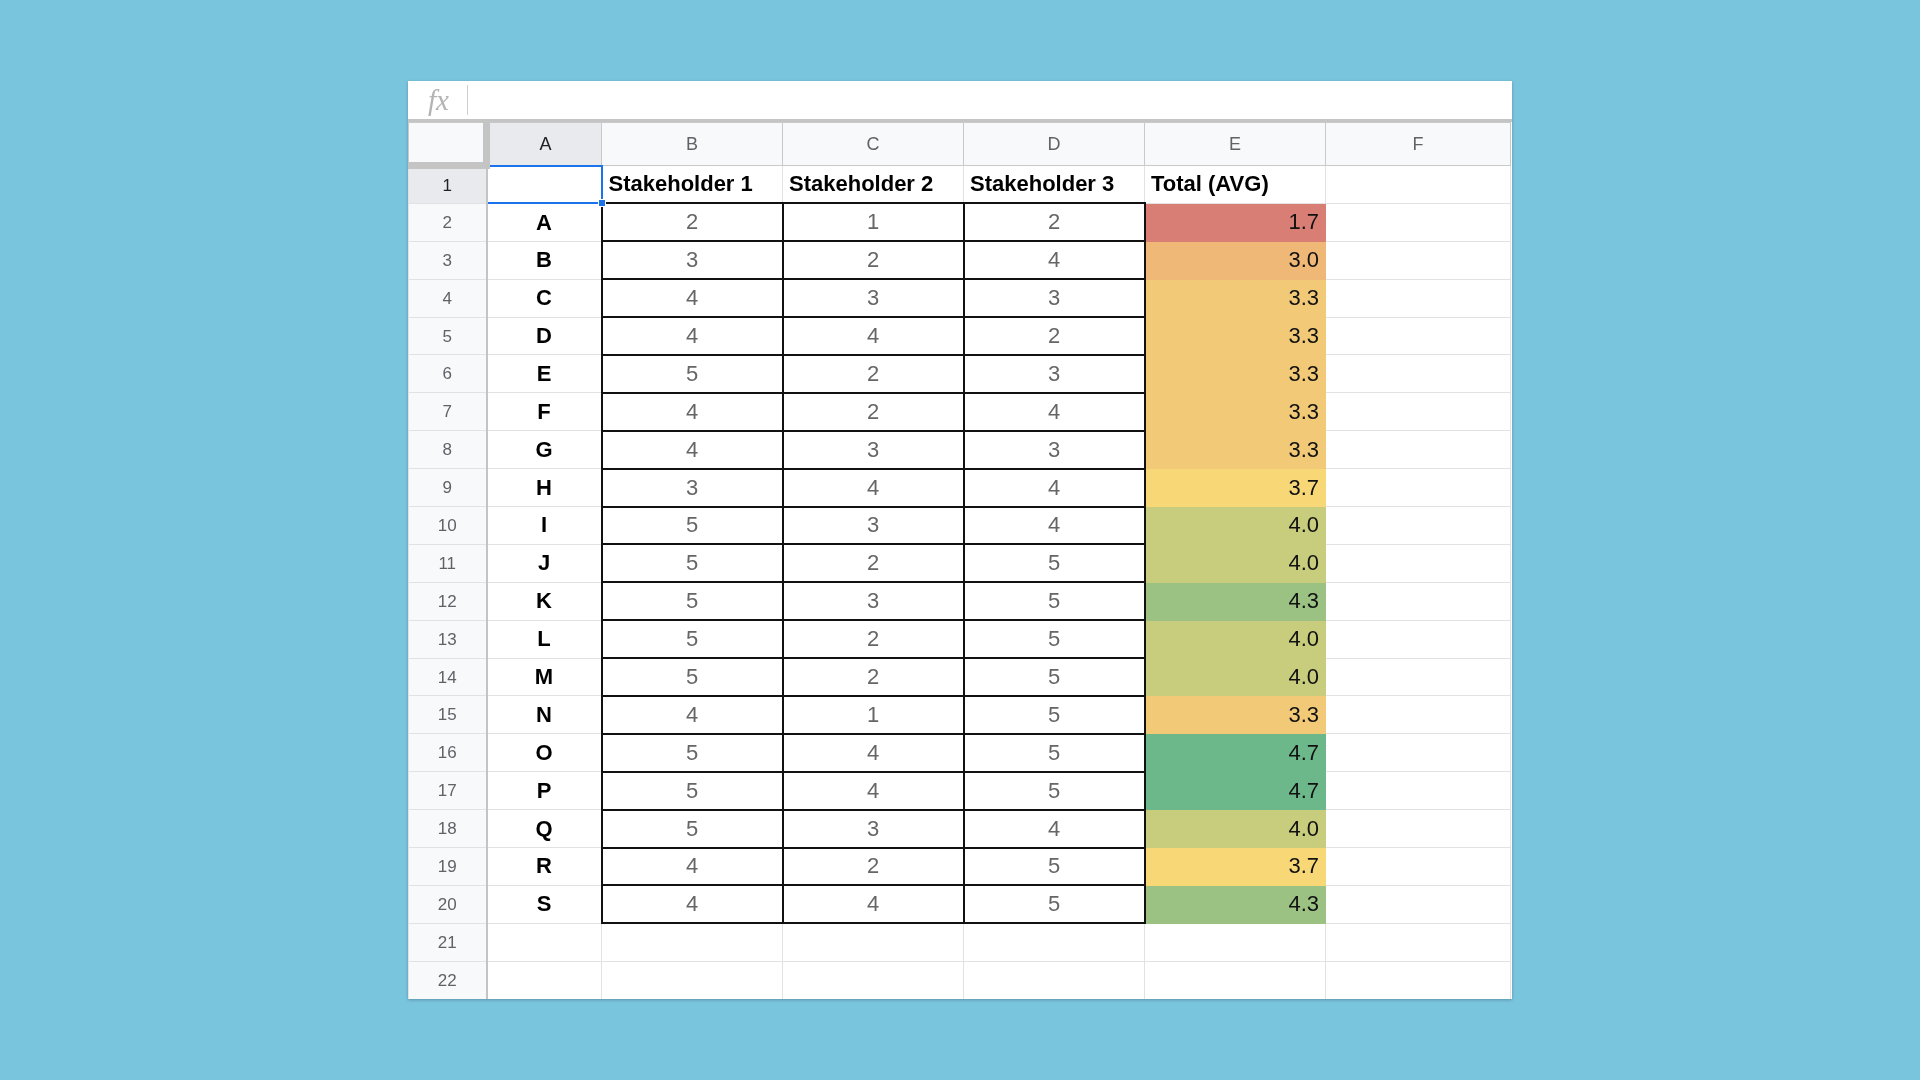 Image resolution: width=1920 pixels, height=1080 pixels. I want to click on row-header: 4, so click(447, 298).